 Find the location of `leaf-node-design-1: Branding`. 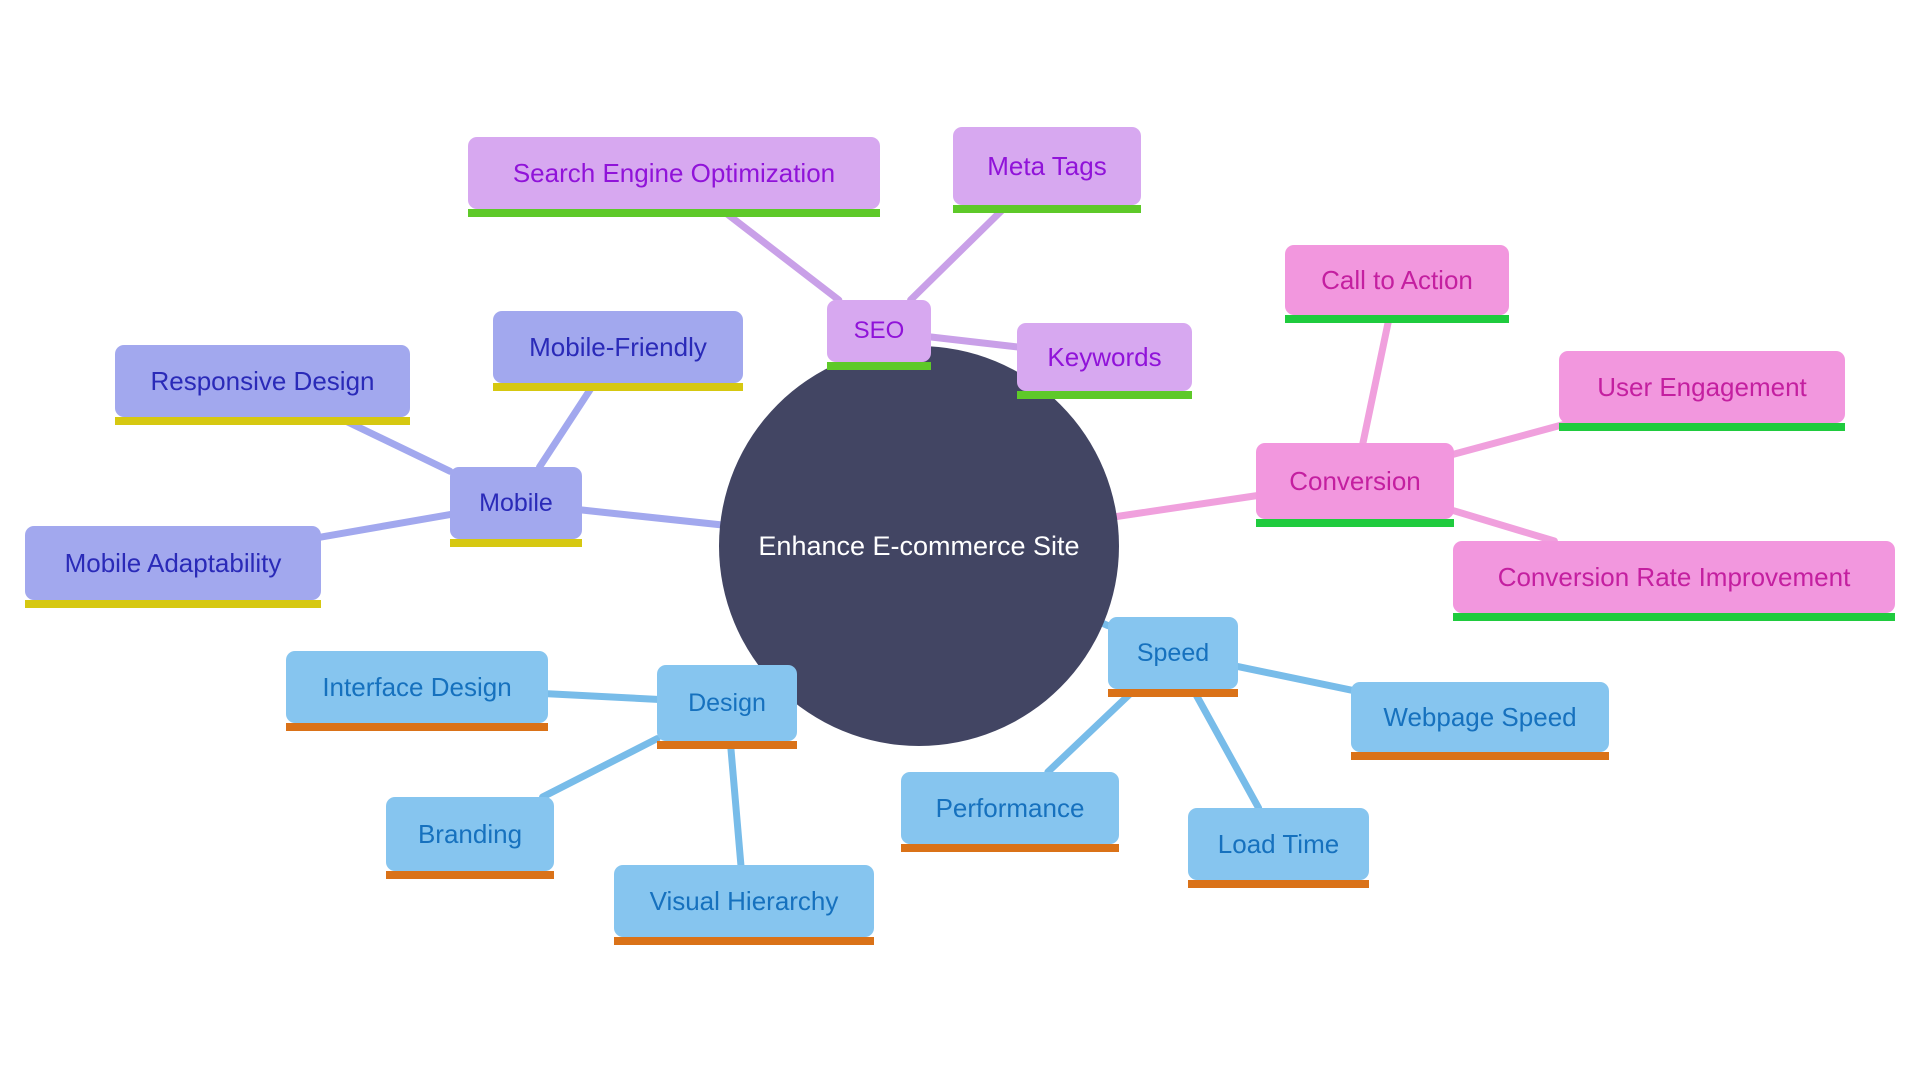

leaf-node-design-1: Branding is located at coordinates (470, 838).